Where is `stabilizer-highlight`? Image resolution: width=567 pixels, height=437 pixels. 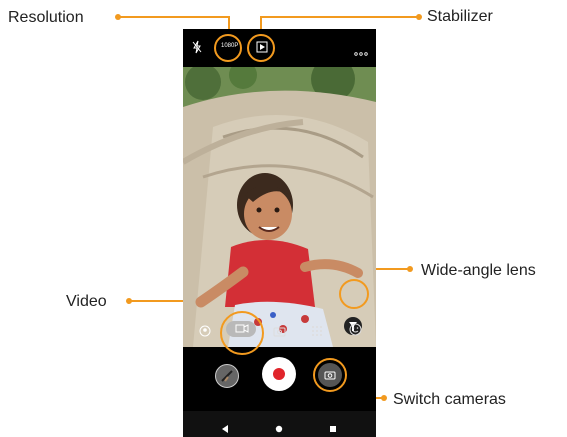 stabilizer-highlight is located at coordinates (261, 48).